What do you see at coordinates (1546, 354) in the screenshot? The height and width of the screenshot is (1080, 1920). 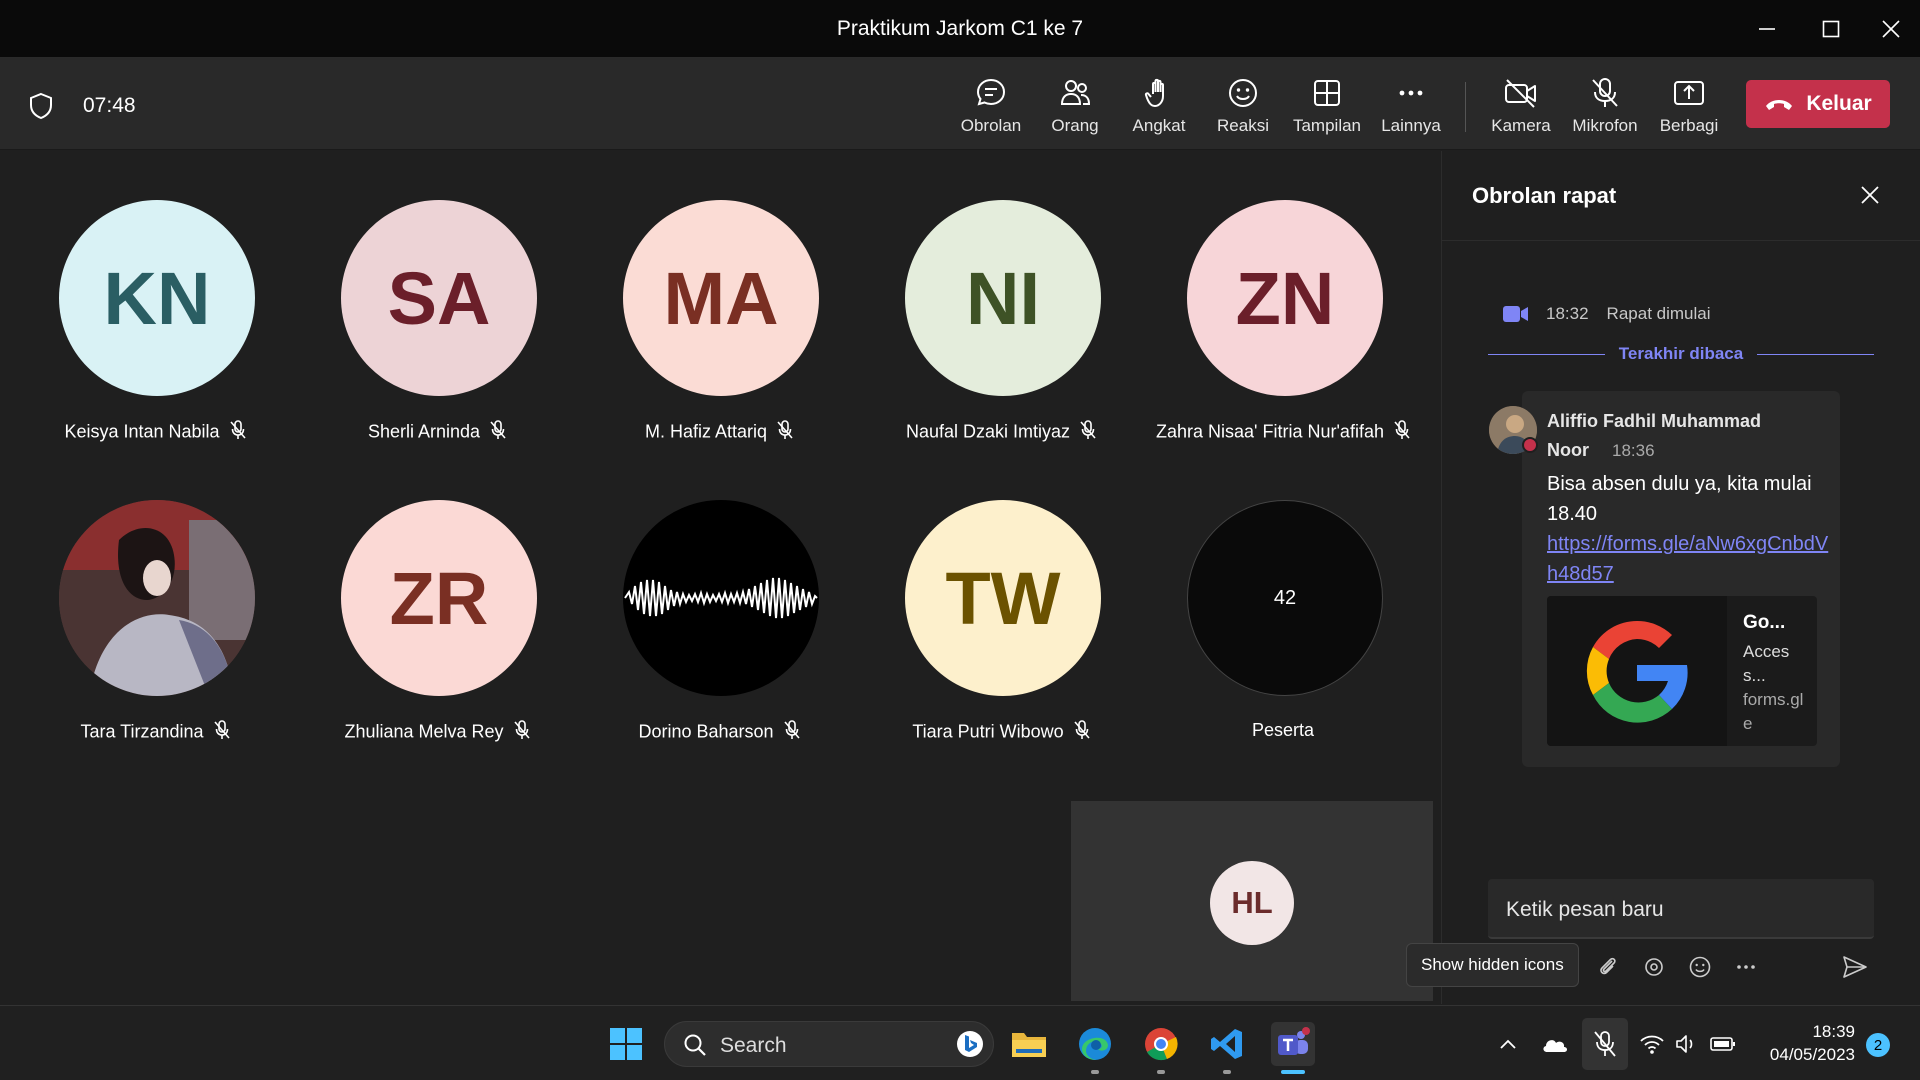 I see `divider-line` at bounding box center [1546, 354].